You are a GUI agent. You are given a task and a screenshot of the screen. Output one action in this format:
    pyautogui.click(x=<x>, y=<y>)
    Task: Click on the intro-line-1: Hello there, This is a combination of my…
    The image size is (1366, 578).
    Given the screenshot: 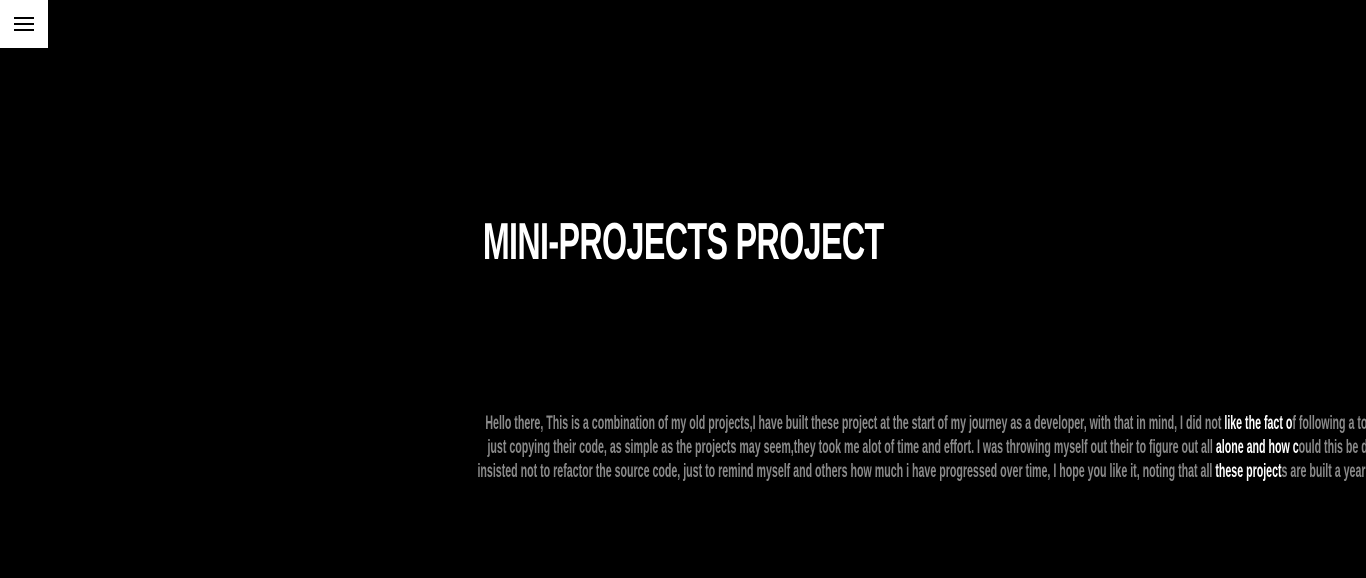 What is the action you would take?
    pyautogui.click(x=743, y=424)
    